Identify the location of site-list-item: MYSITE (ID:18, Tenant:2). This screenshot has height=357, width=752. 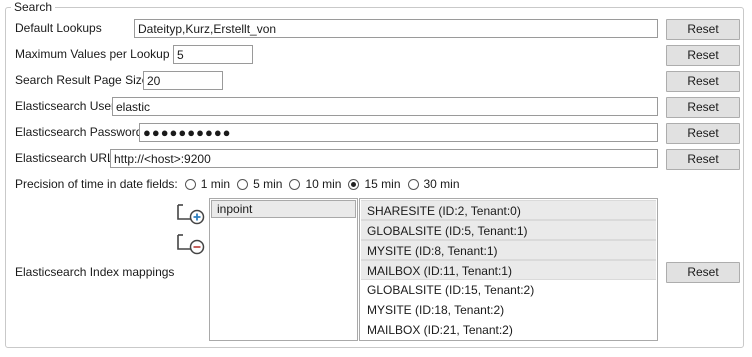
(508, 310).